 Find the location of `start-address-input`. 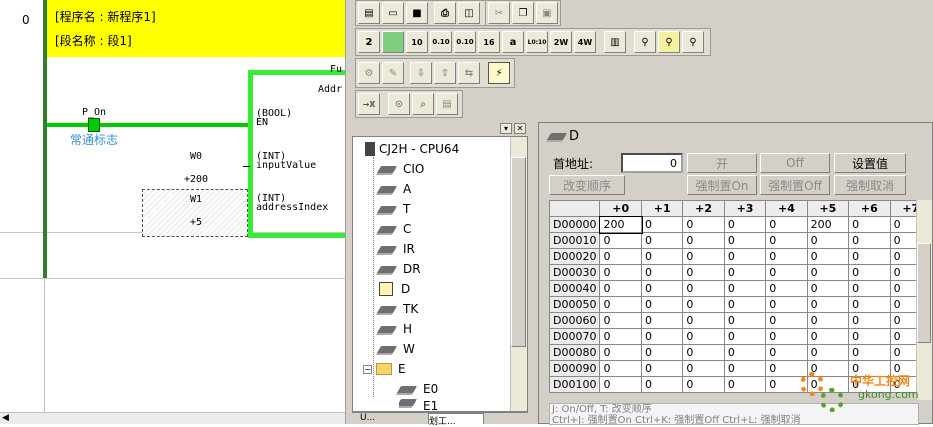

start-address-input is located at coordinates (652, 163).